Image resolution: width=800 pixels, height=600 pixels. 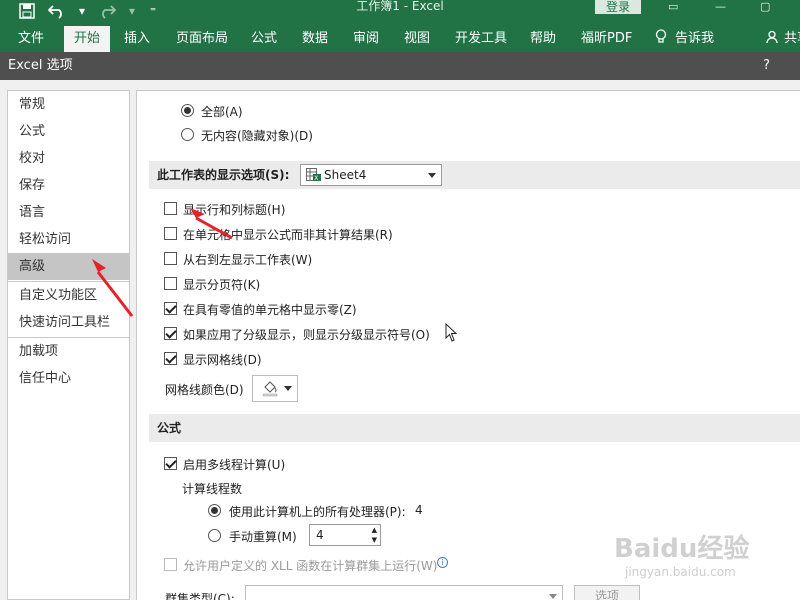 I want to click on use-all-processors-radio, so click(x=214, y=510).